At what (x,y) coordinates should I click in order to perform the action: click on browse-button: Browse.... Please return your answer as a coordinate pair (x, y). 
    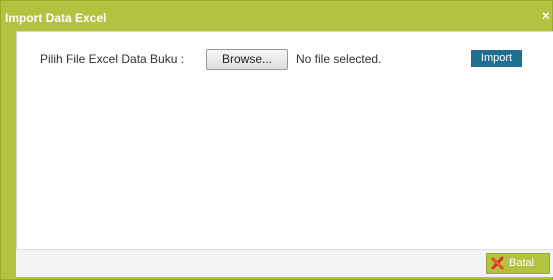
    Looking at the image, I should click on (247, 59).